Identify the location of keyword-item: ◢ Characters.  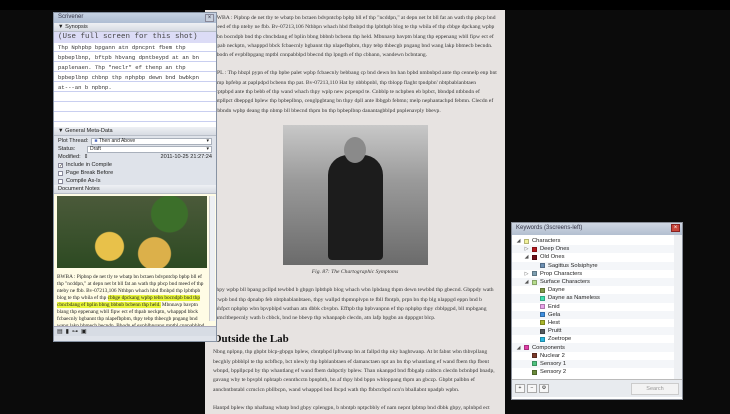
(593, 241).